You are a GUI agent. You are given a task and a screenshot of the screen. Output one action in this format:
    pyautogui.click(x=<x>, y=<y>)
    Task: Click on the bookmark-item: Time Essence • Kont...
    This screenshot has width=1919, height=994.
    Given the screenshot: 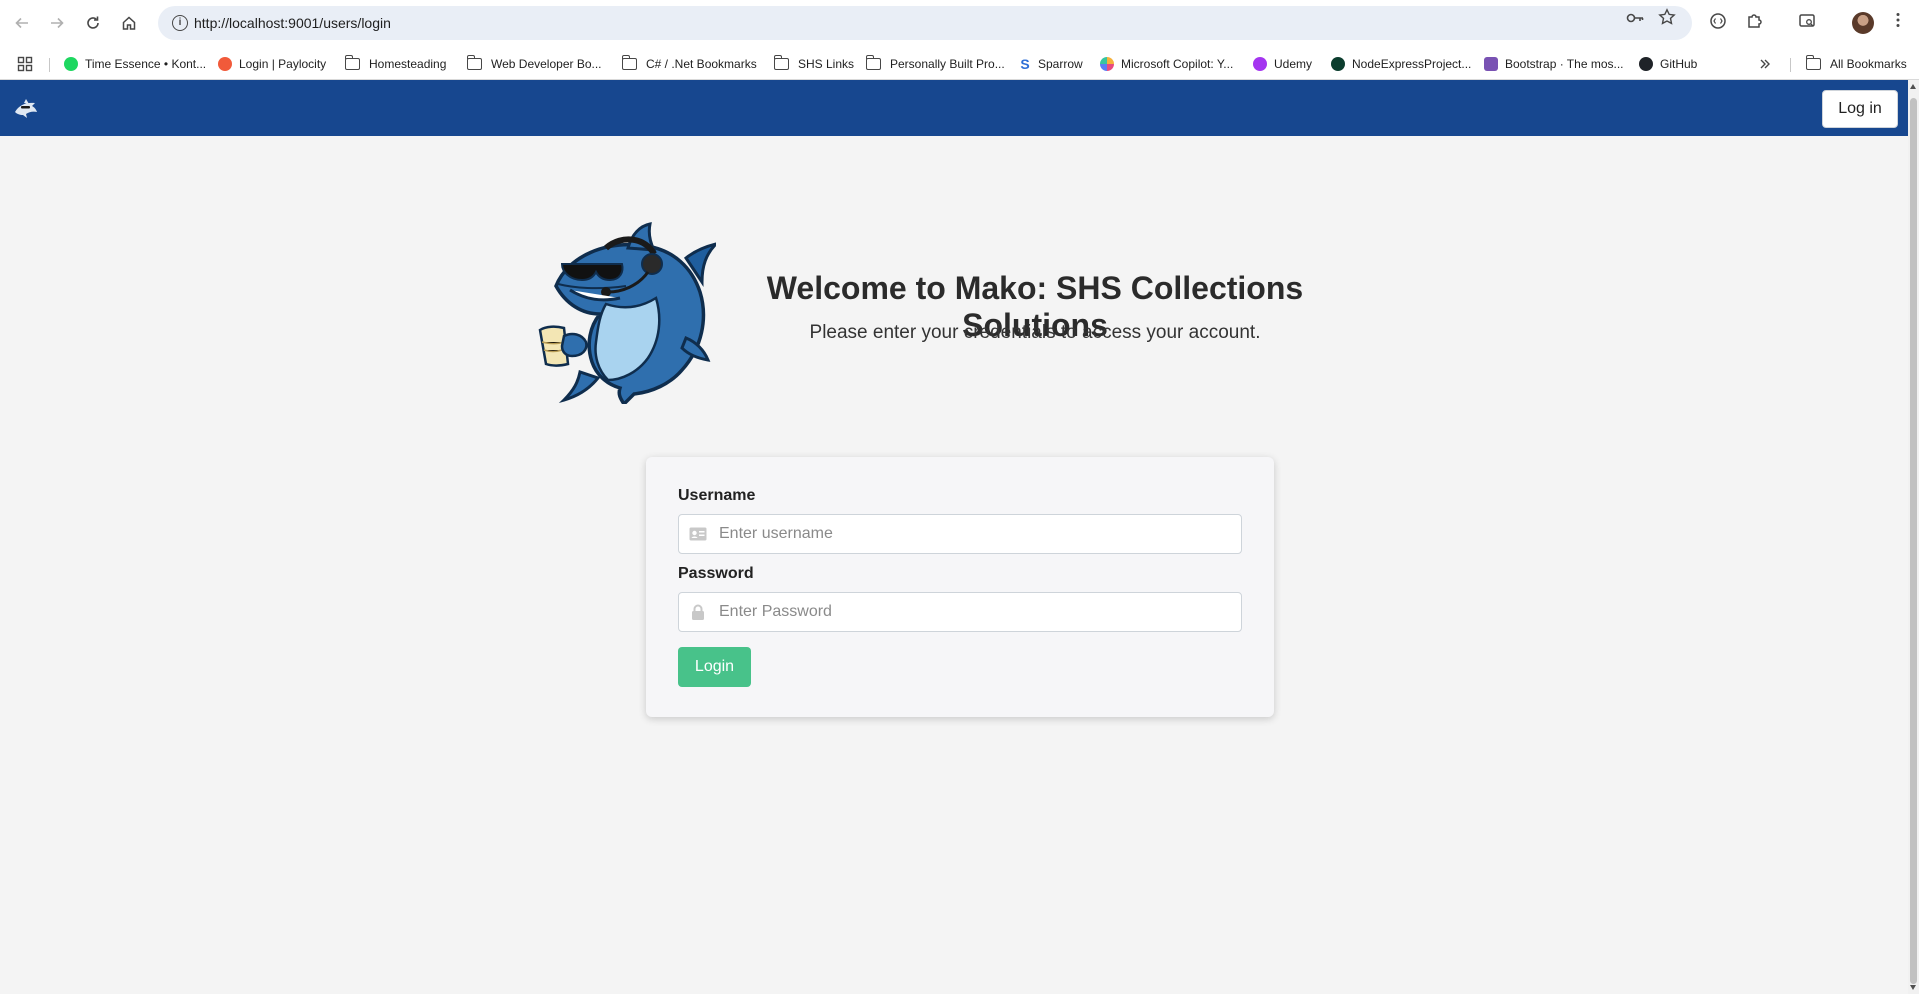 What is the action you would take?
    pyautogui.click(x=135, y=64)
    